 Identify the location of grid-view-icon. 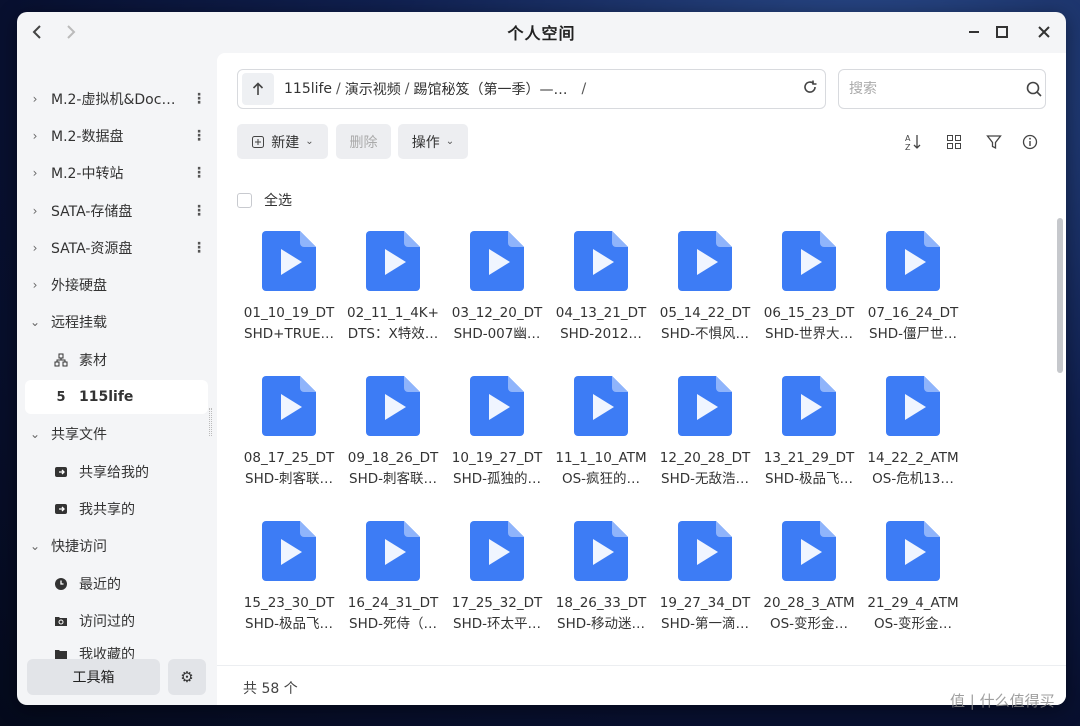
(954, 142).